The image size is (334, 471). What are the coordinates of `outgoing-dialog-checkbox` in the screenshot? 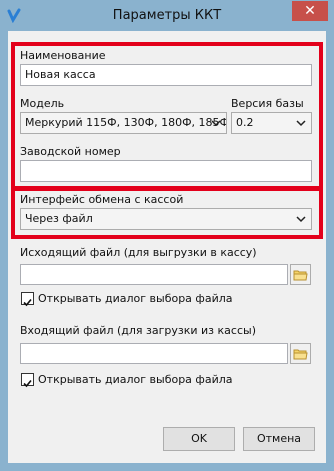 It's located at (27, 299).